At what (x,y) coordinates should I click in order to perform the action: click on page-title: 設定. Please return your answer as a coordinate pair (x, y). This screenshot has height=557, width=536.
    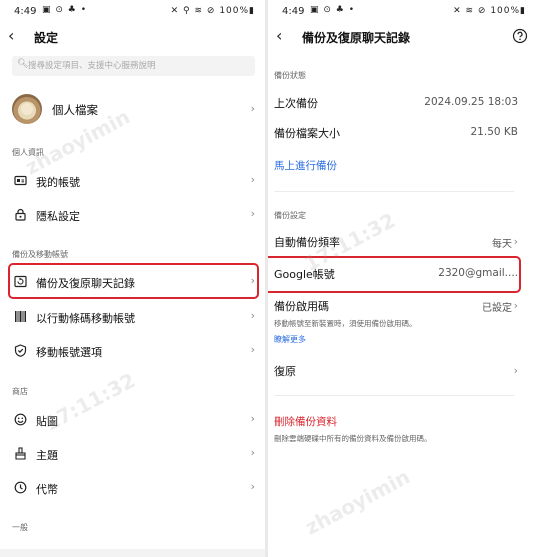
    Looking at the image, I should click on (46, 38).